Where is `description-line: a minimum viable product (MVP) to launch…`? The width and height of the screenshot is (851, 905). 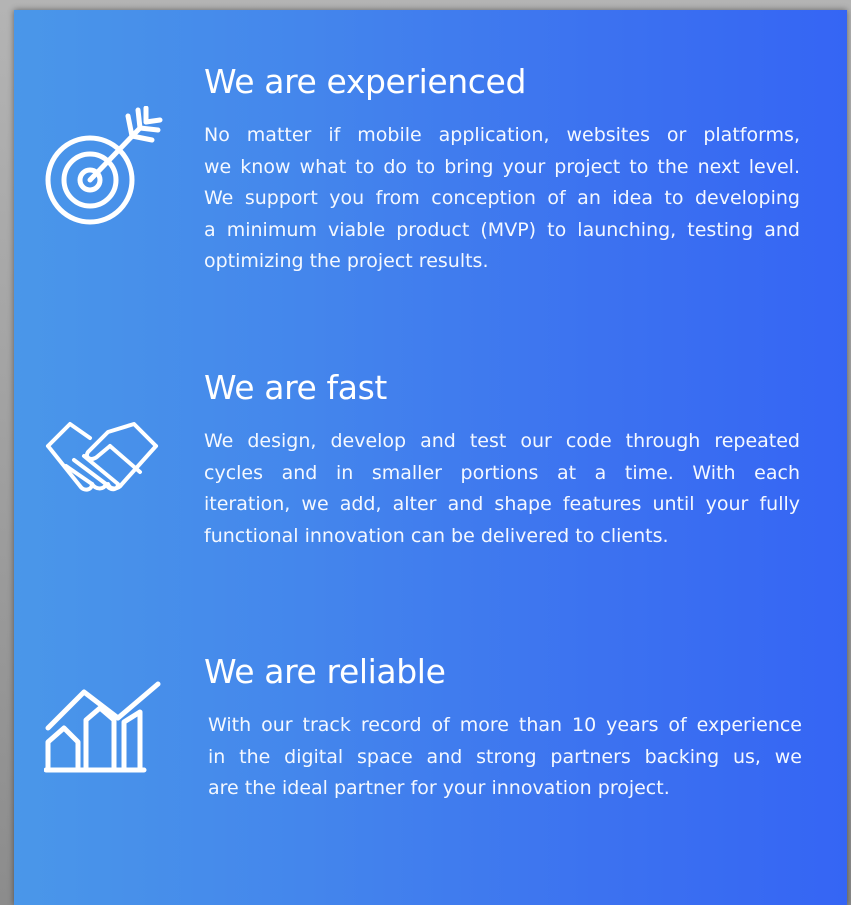
description-line: a minimum viable product (MVP) to launch… is located at coordinates (502, 229).